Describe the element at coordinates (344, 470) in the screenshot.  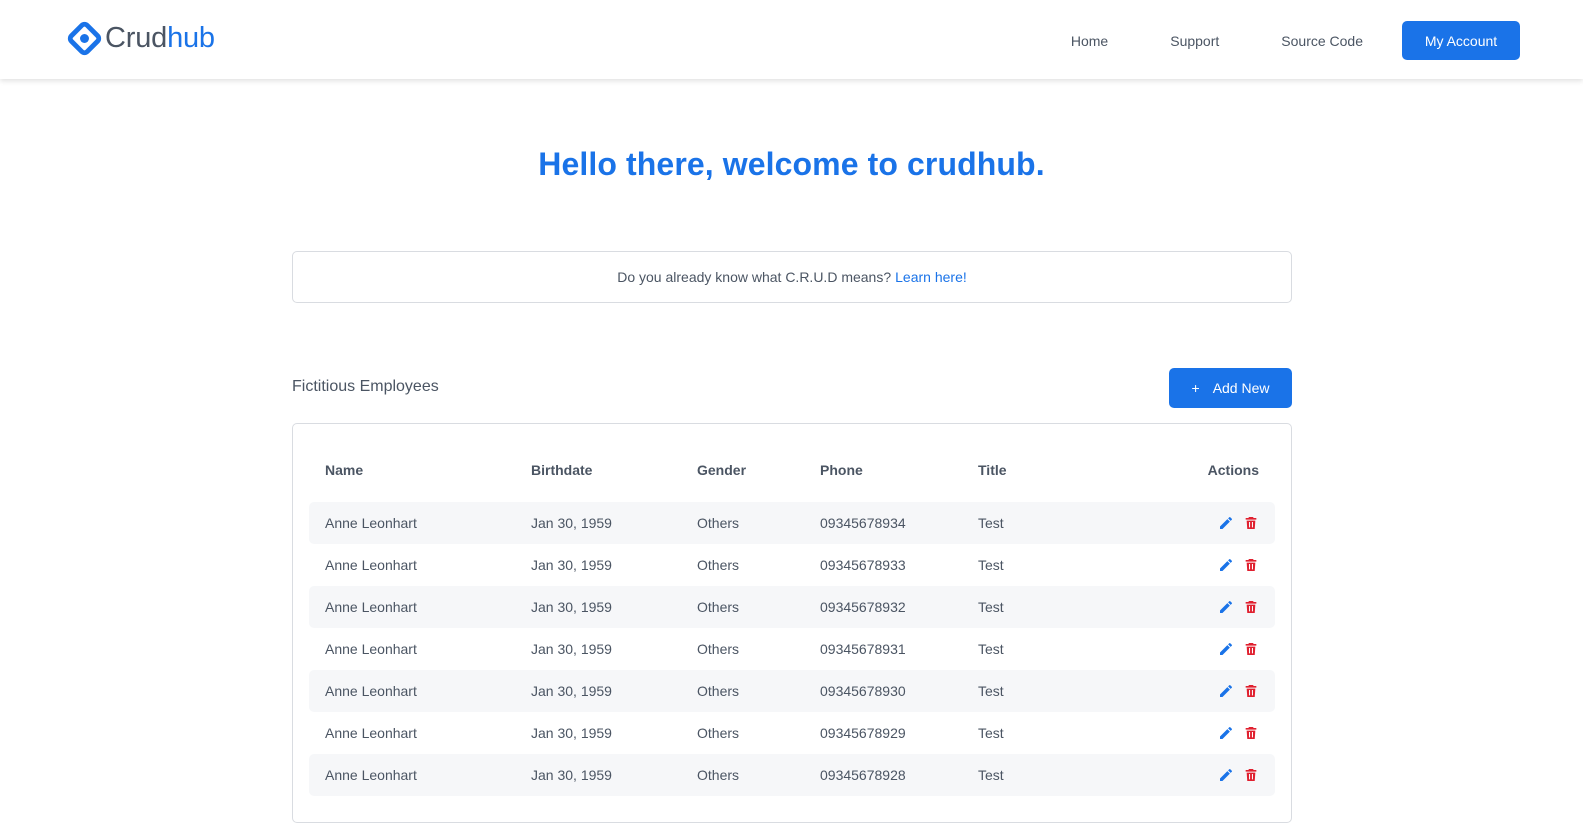
I see `column-header-name: Name` at that location.